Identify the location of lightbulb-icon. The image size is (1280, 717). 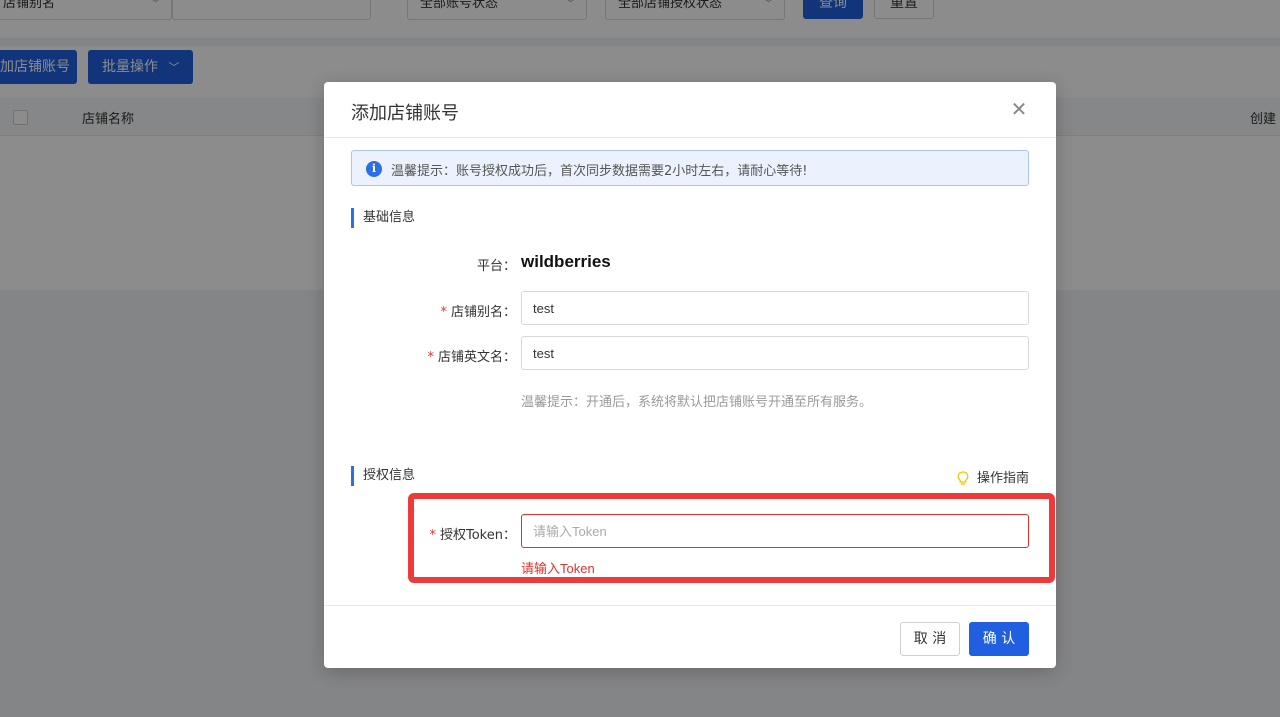
(963, 478).